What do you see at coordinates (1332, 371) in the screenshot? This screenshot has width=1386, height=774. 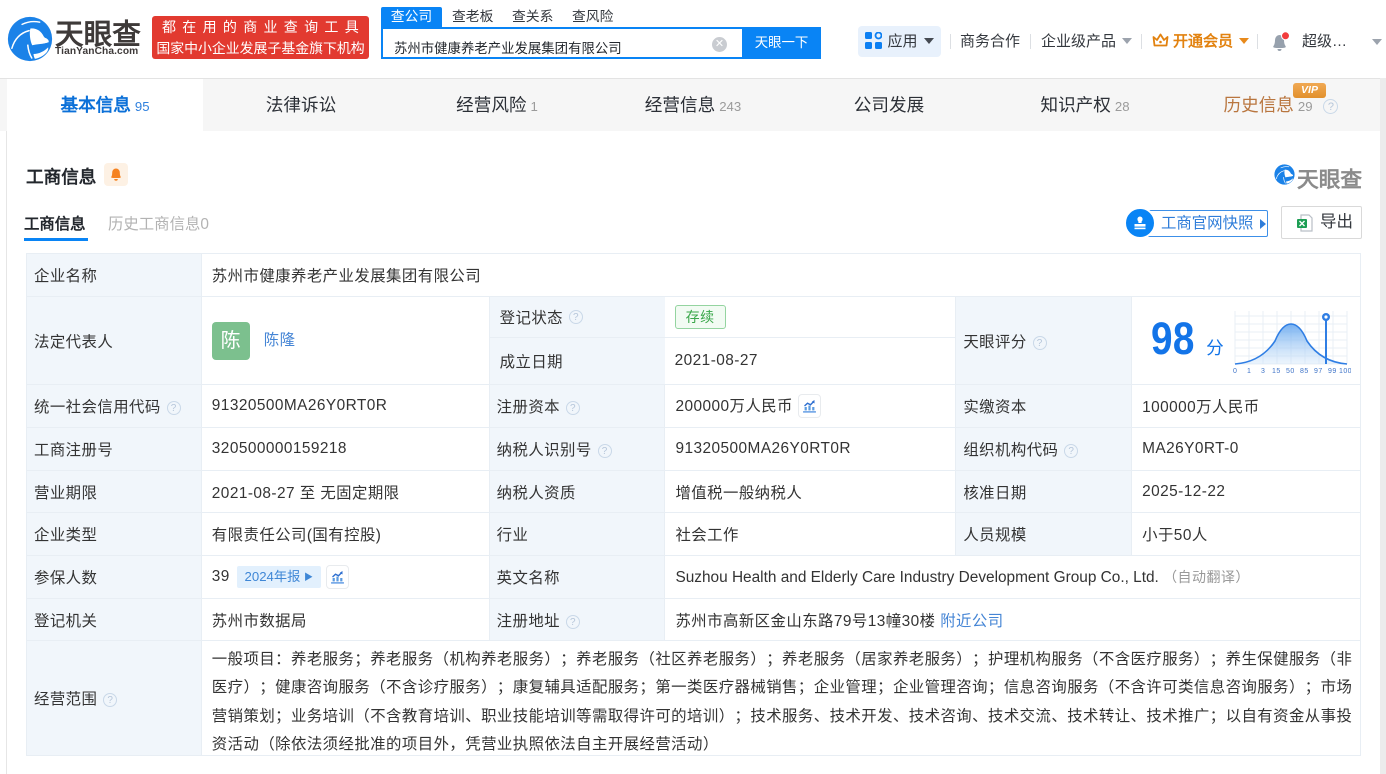 I see `svg-text: 99` at bounding box center [1332, 371].